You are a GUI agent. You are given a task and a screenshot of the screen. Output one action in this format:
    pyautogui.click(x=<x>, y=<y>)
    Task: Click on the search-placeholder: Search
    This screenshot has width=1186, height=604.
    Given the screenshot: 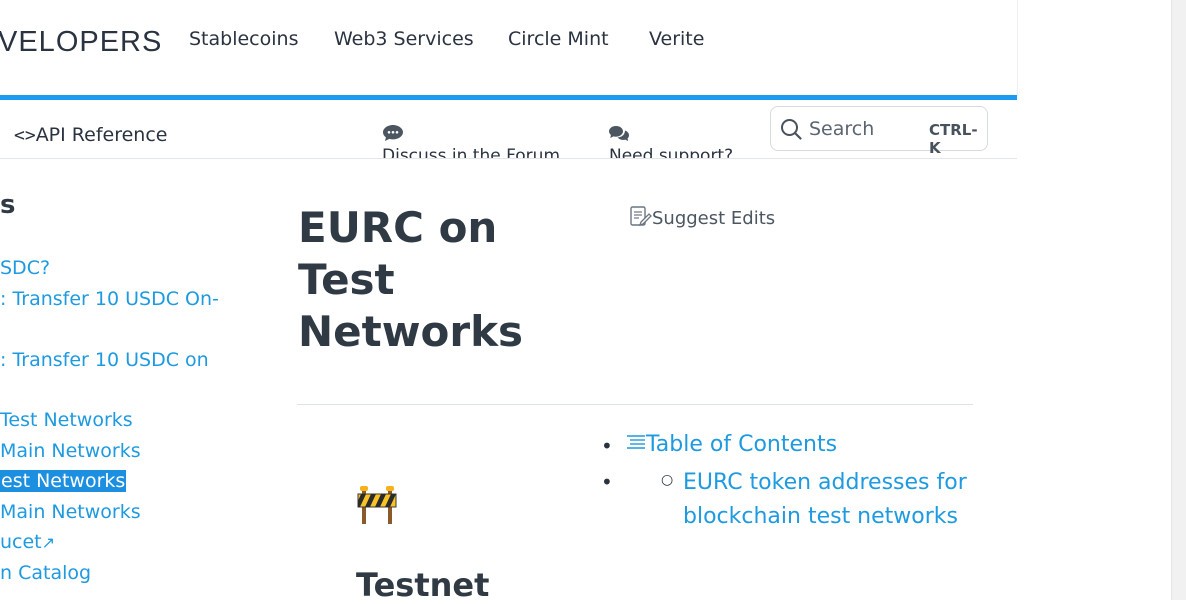 What is the action you would take?
    pyautogui.click(x=842, y=129)
    